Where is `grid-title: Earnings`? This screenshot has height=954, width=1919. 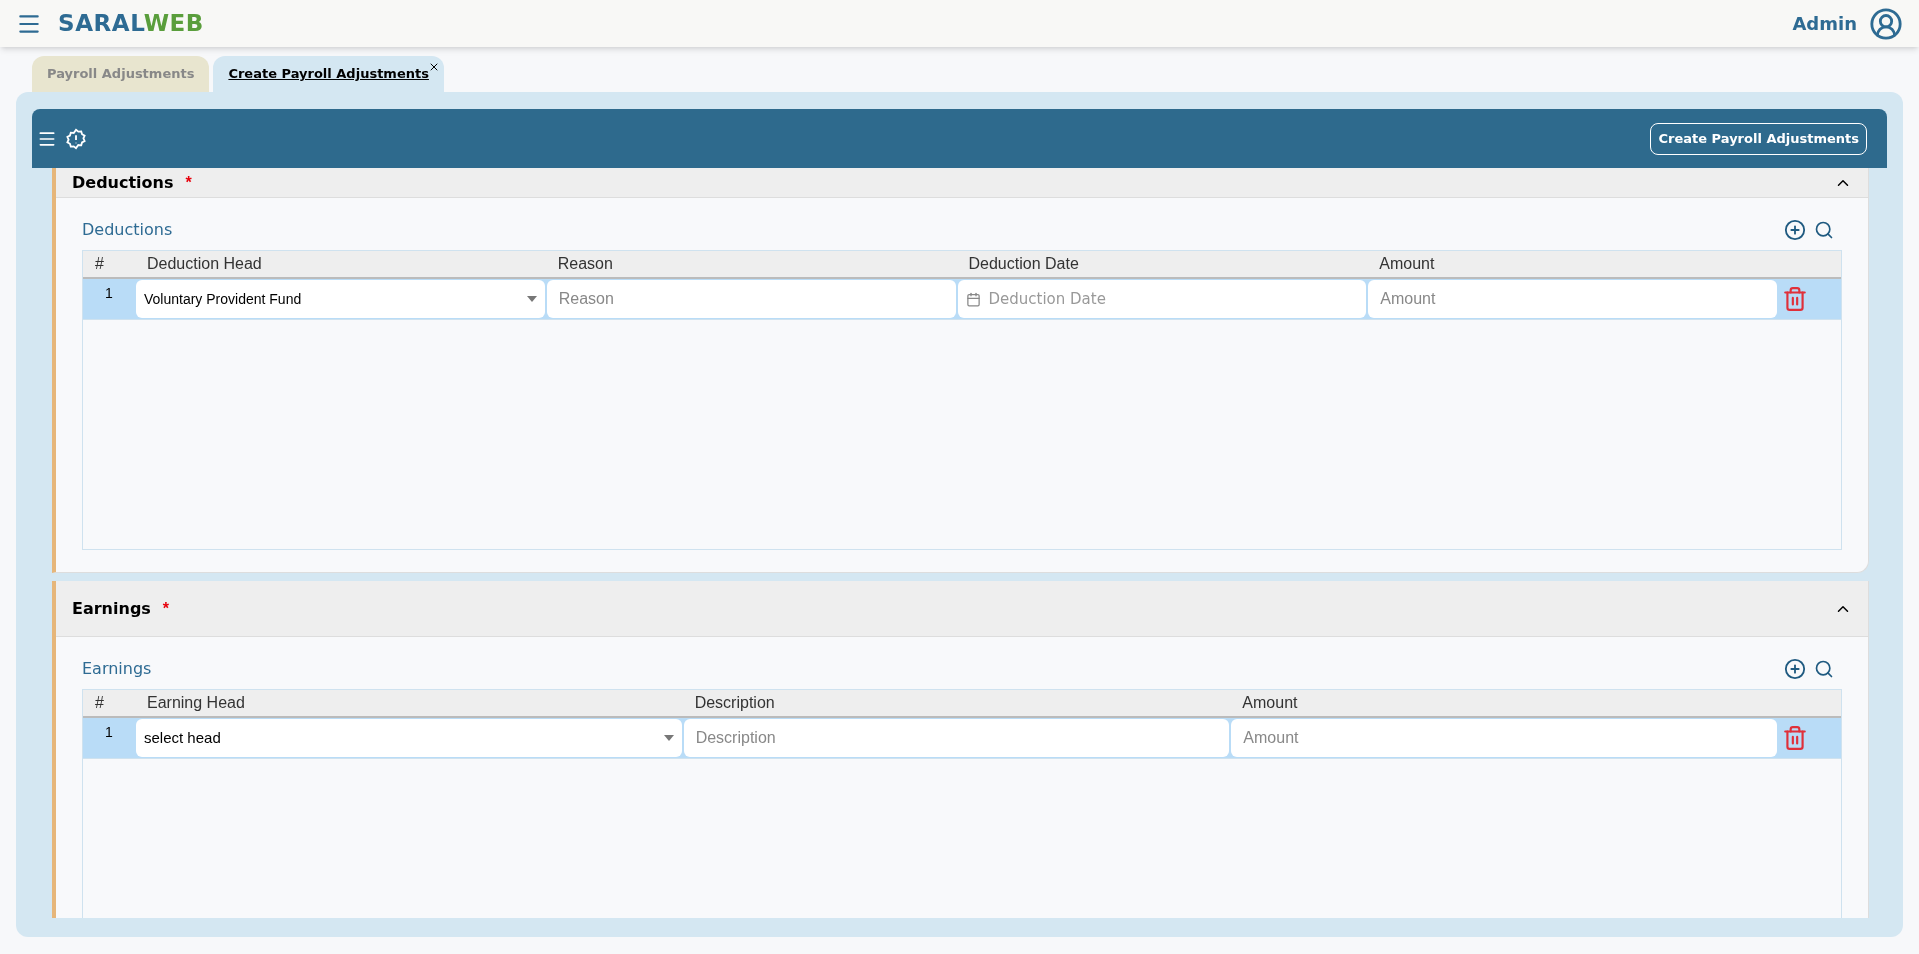
grid-title: Earnings is located at coordinates (117, 669).